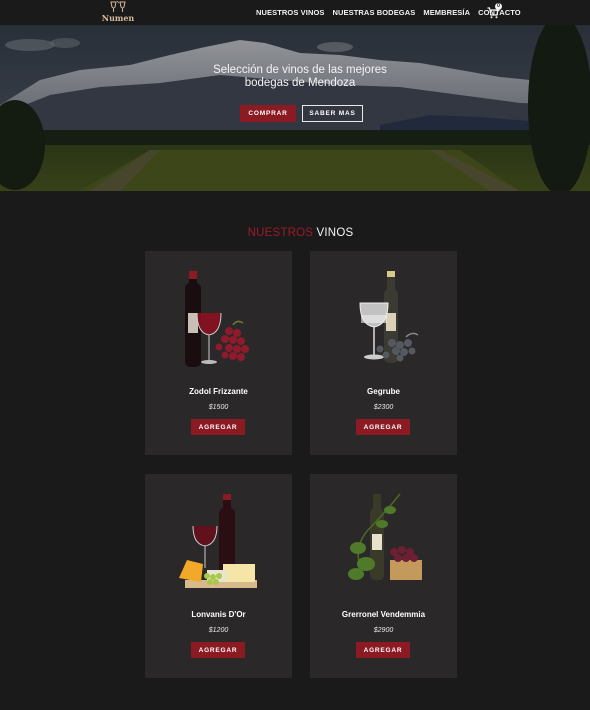 This screenshot has width=590, height=710. I want to click on product-price: $1500, so click(218, 407).